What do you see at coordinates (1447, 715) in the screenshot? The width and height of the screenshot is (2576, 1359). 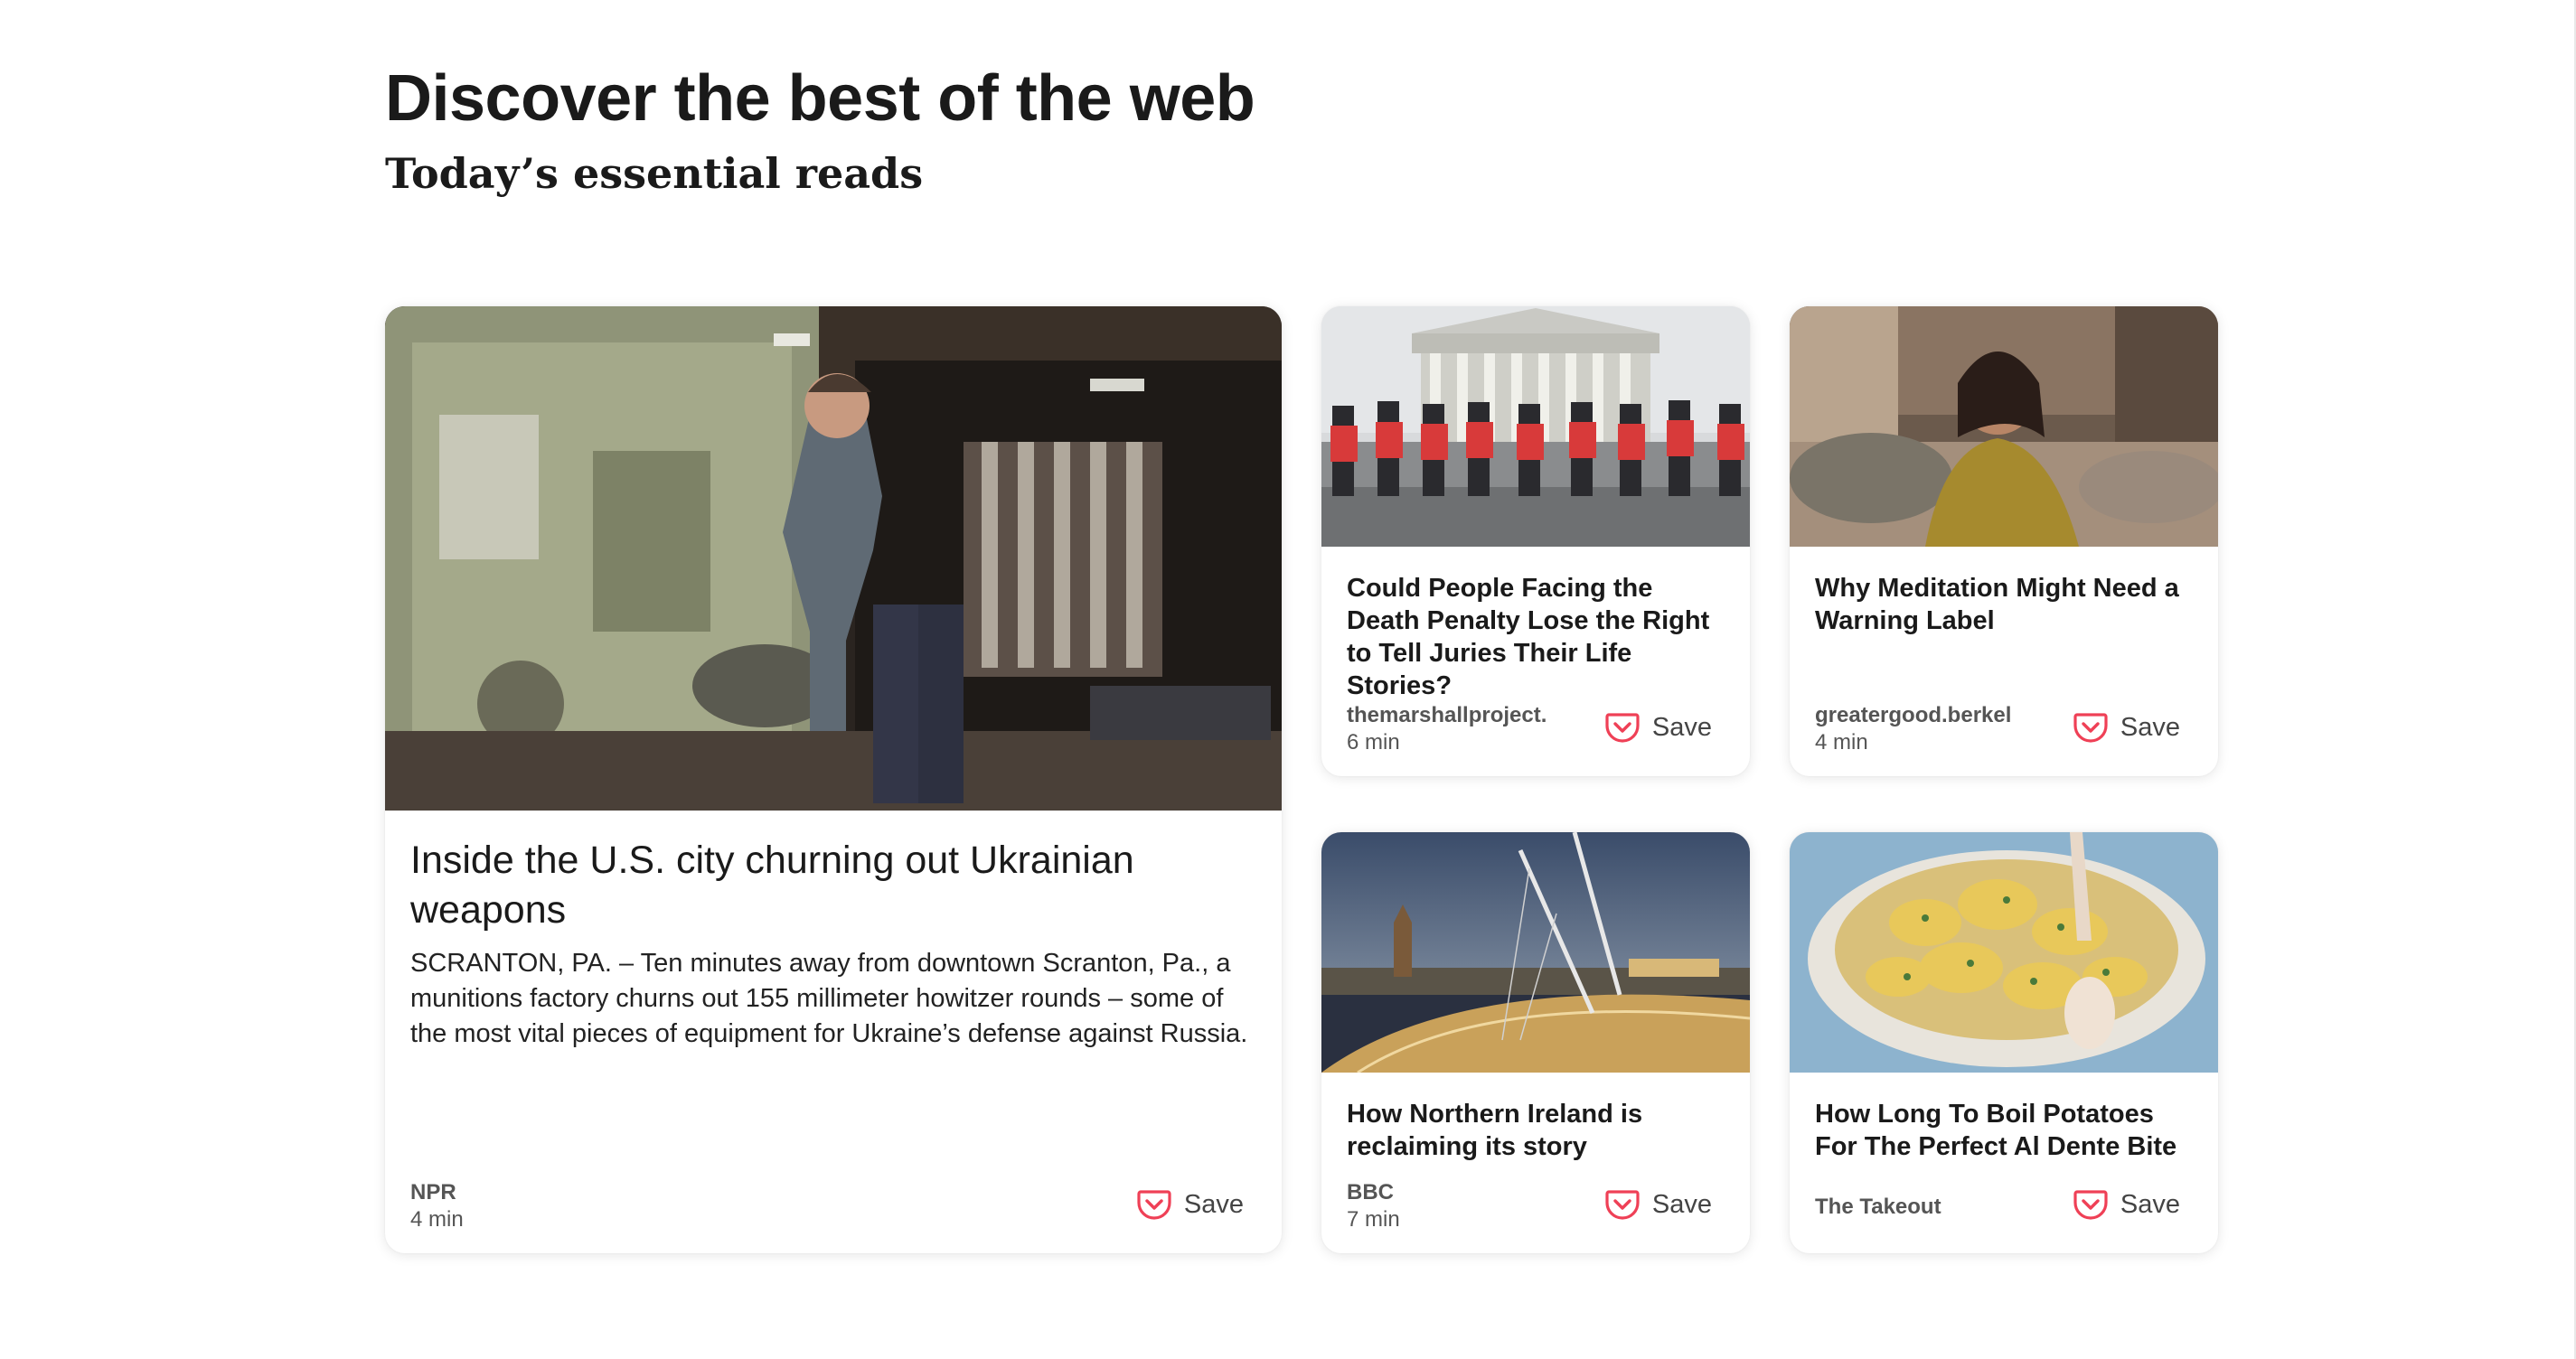 I see `article-source: themarshallproject.` at bounding box center [1447, 715].